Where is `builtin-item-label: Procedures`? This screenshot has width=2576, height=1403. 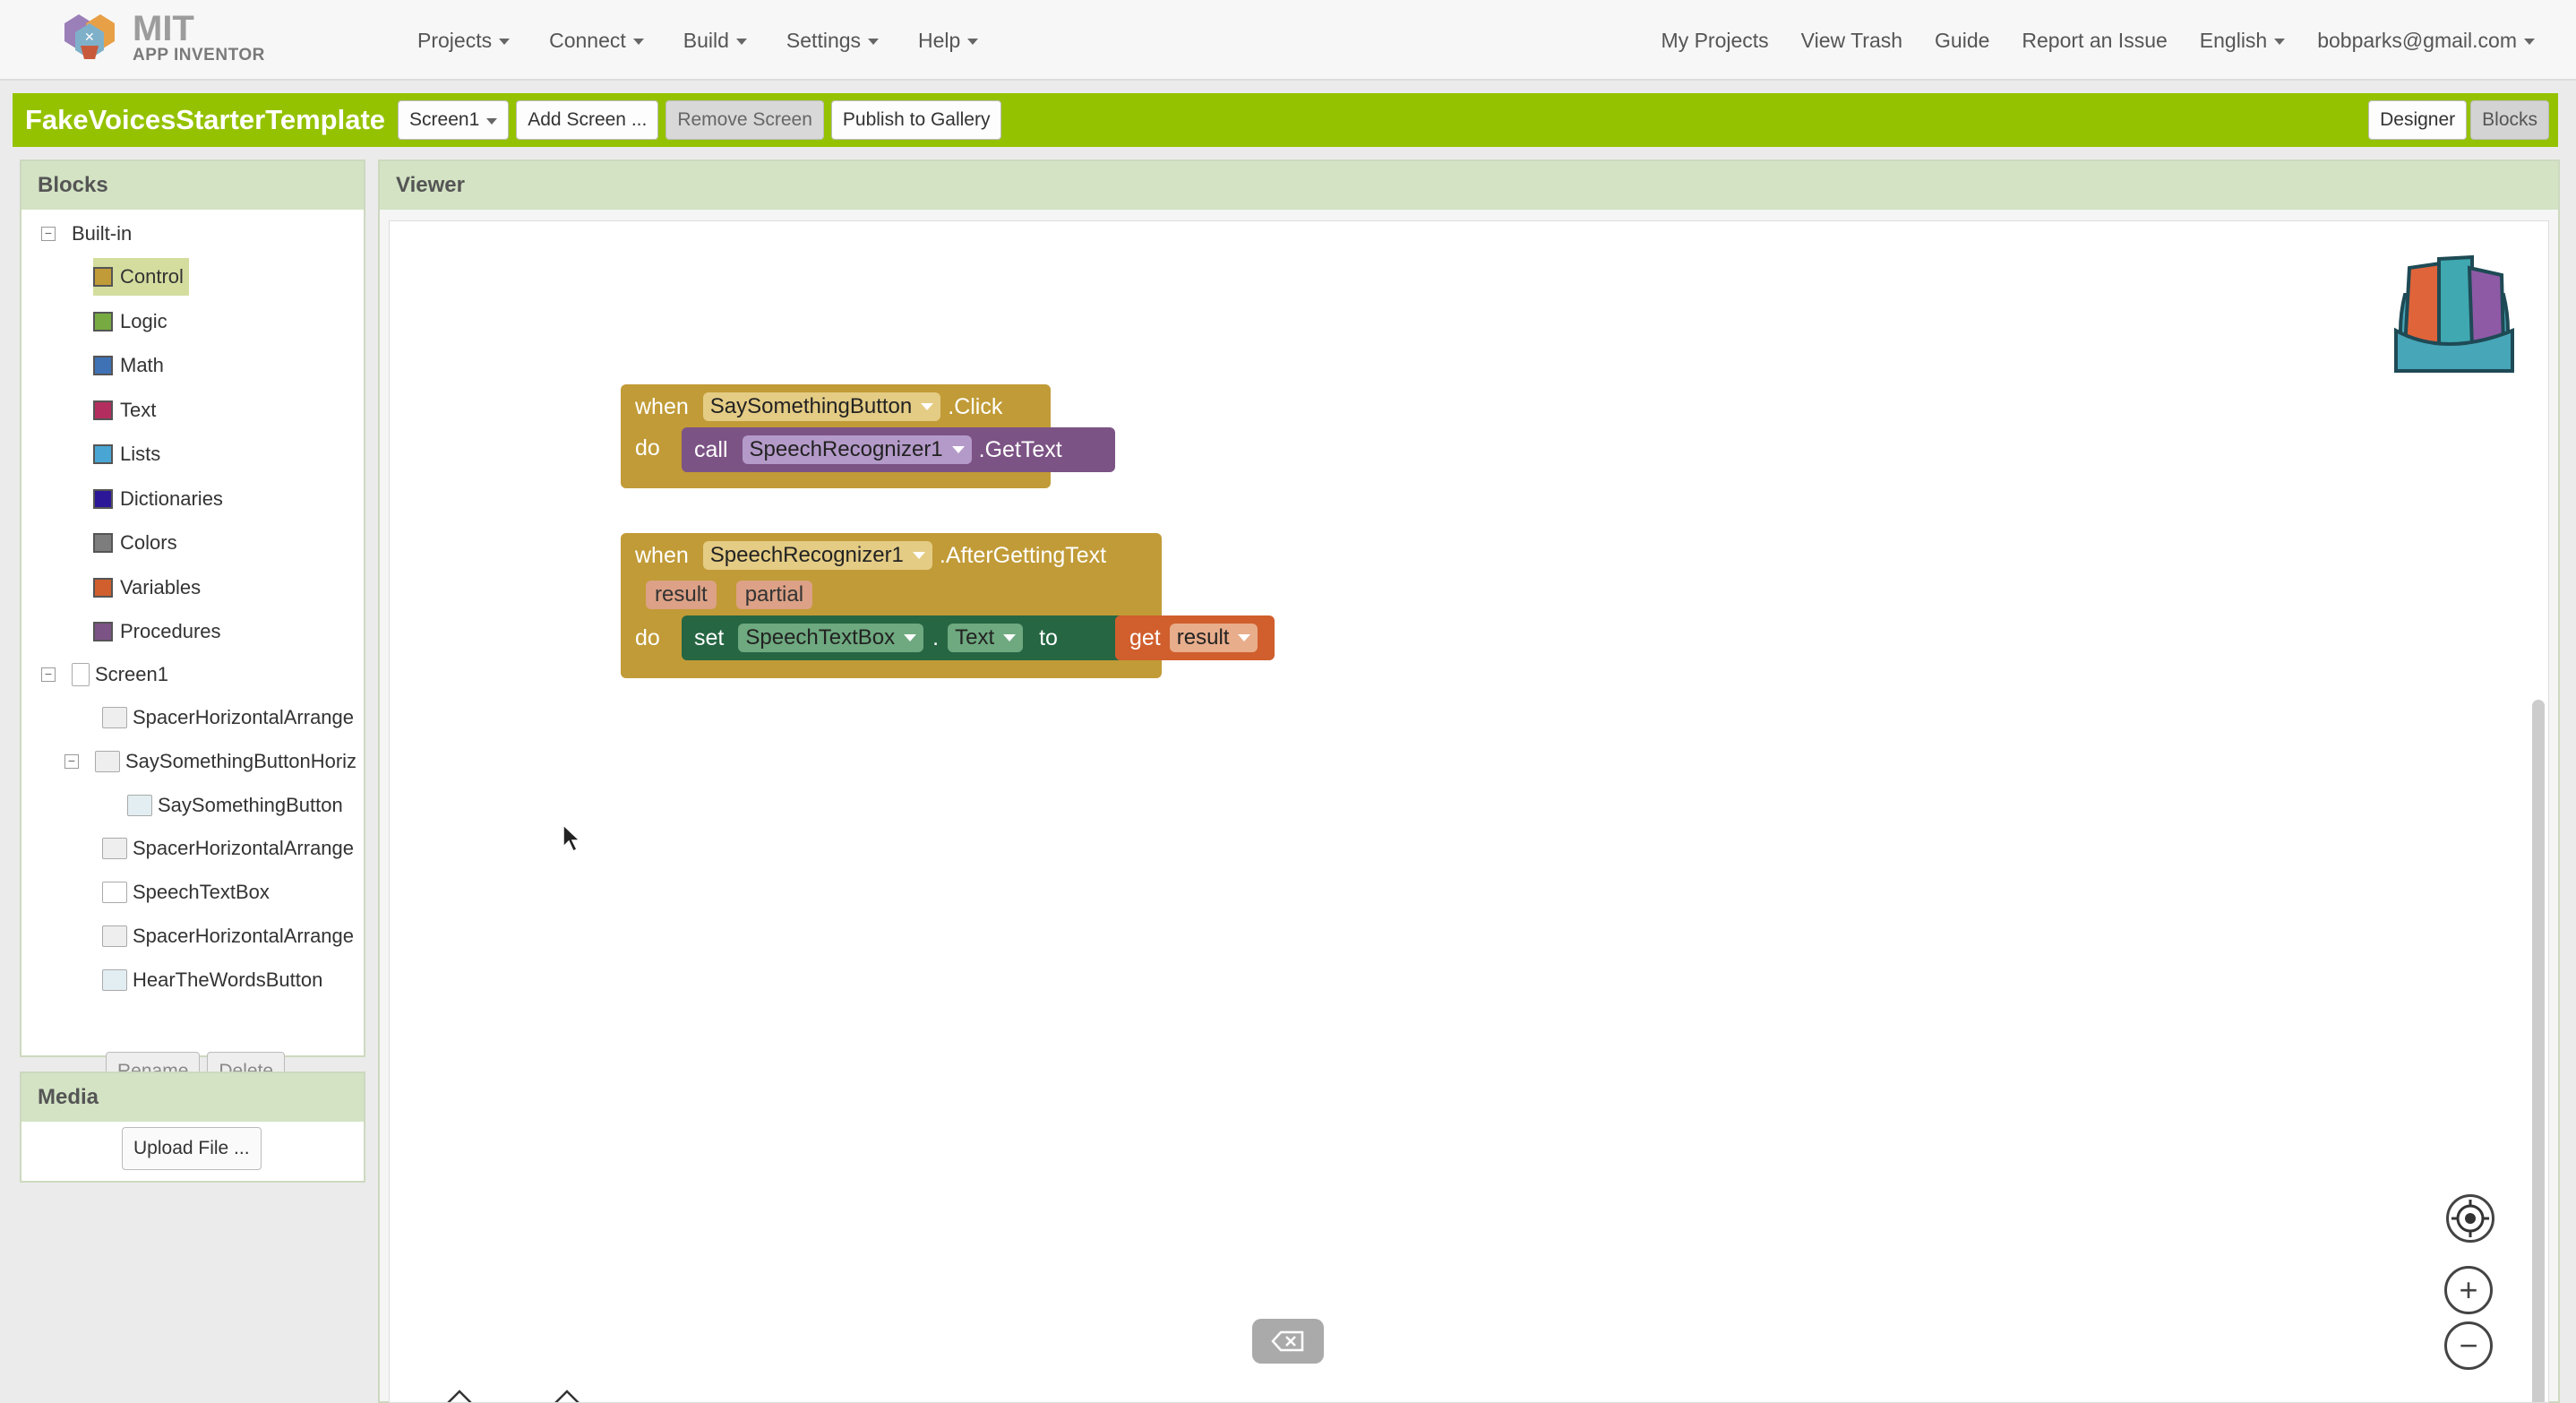
builtin-item-label: Procedures is located at coordinates (170, 631).